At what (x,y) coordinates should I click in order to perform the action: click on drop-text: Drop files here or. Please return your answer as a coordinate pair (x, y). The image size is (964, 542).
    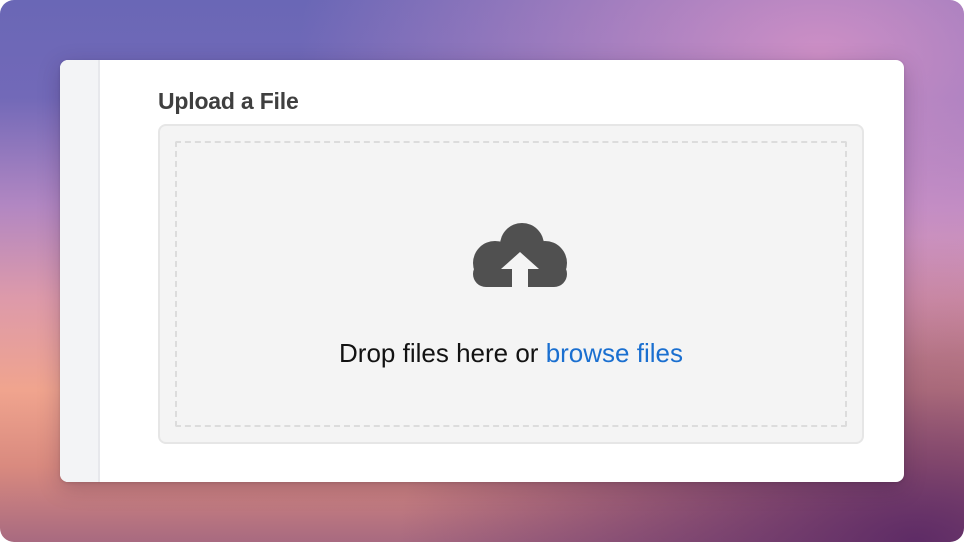
    Looking at the image, I should click on (439, 353).